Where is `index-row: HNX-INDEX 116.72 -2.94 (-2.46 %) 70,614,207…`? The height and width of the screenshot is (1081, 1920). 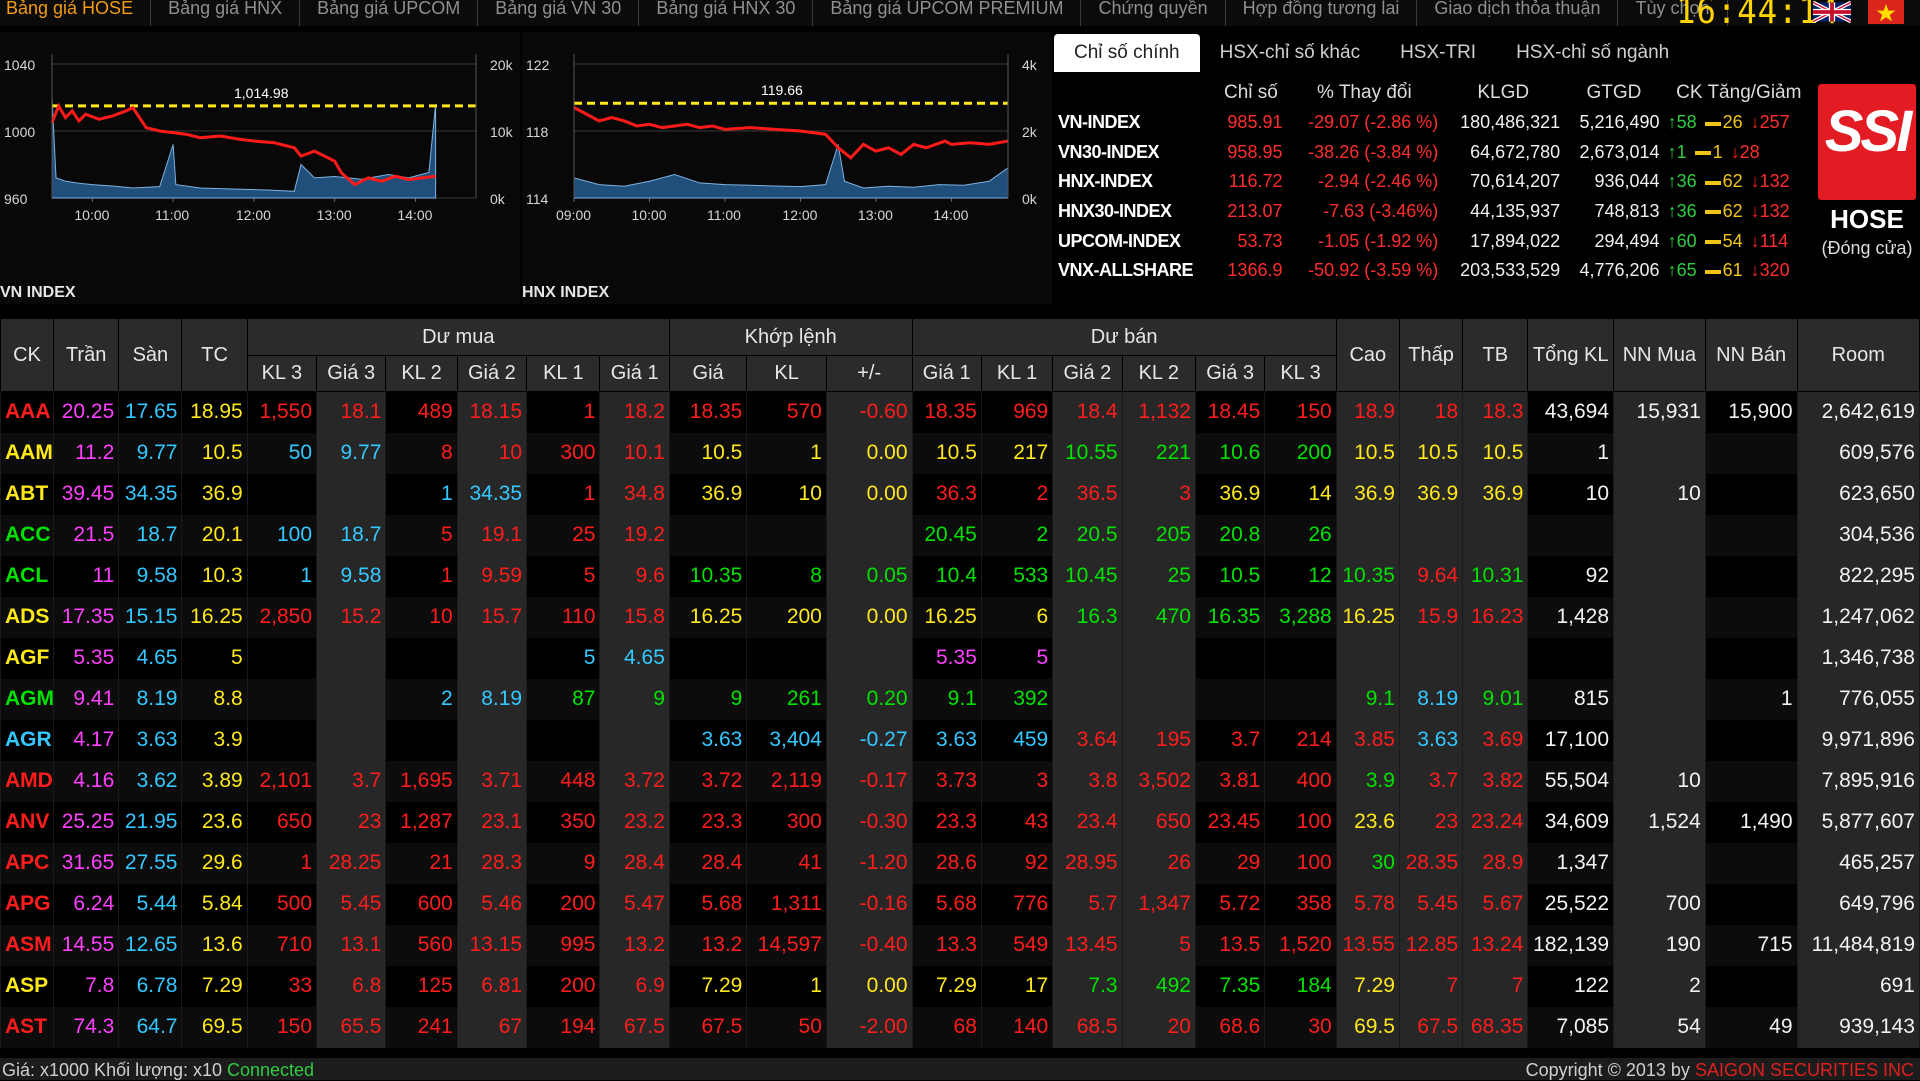
index-row: HNX-INDEX 116.72 -2.94 (-2.46 %) 70,614,207… is located at coordinates (1434, 182).